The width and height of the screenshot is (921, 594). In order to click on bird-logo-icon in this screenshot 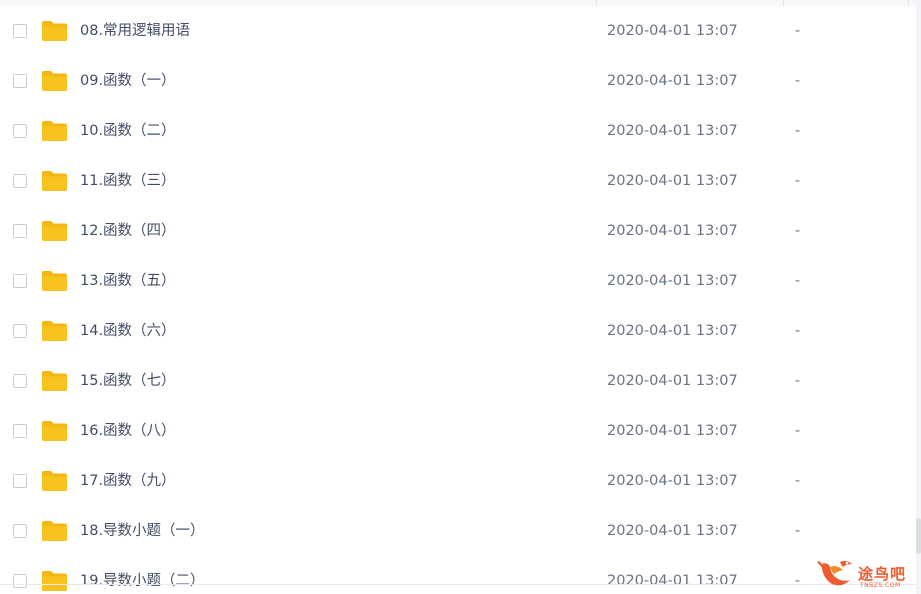, I will do `click(834, 573)`.